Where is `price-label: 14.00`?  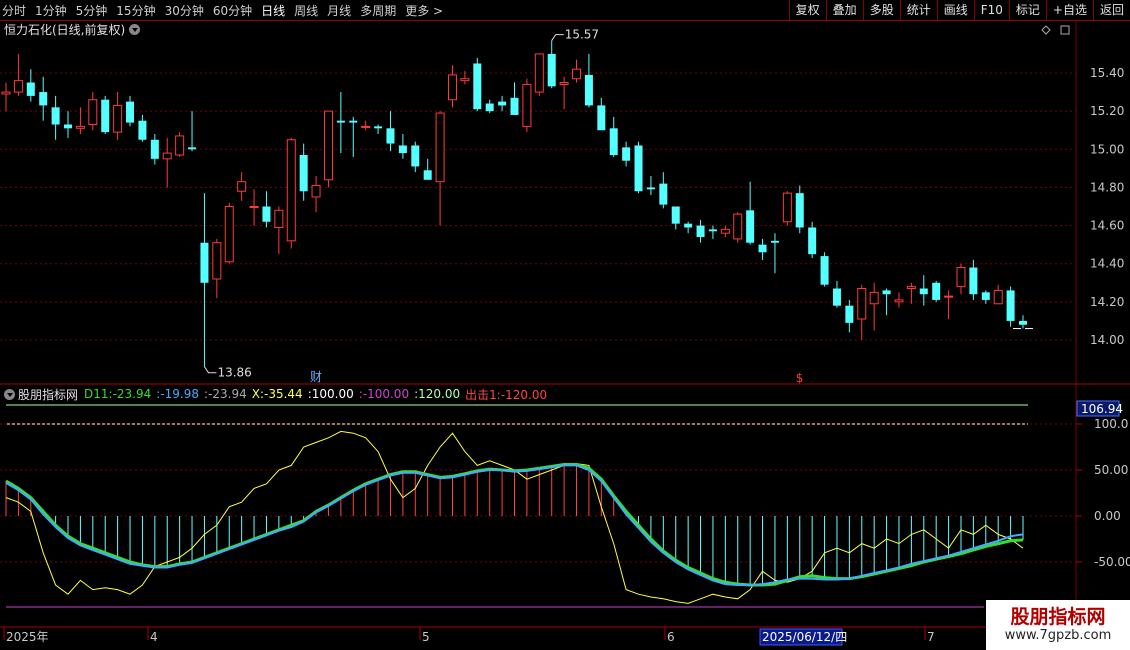
price-label: 14.00 is located at coordinates (1107, 340).